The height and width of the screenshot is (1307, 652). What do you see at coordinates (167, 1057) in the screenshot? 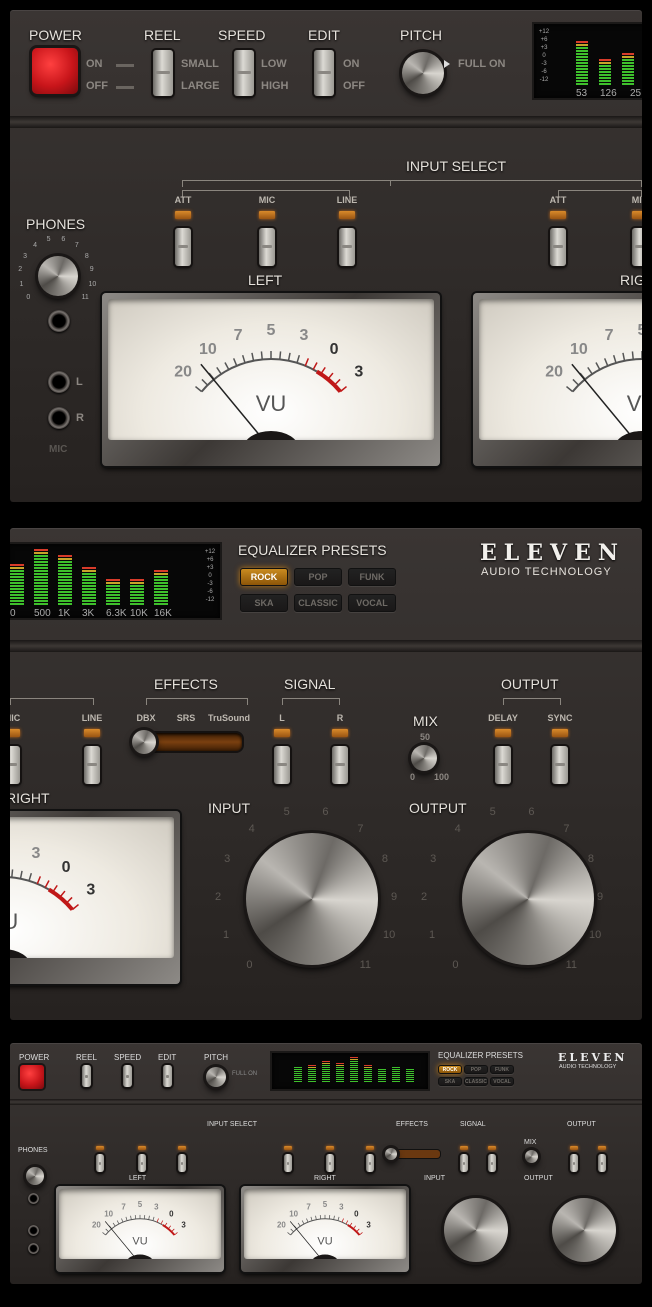
I see `edit-label: EDIT` at bounding box center [167, 1057].